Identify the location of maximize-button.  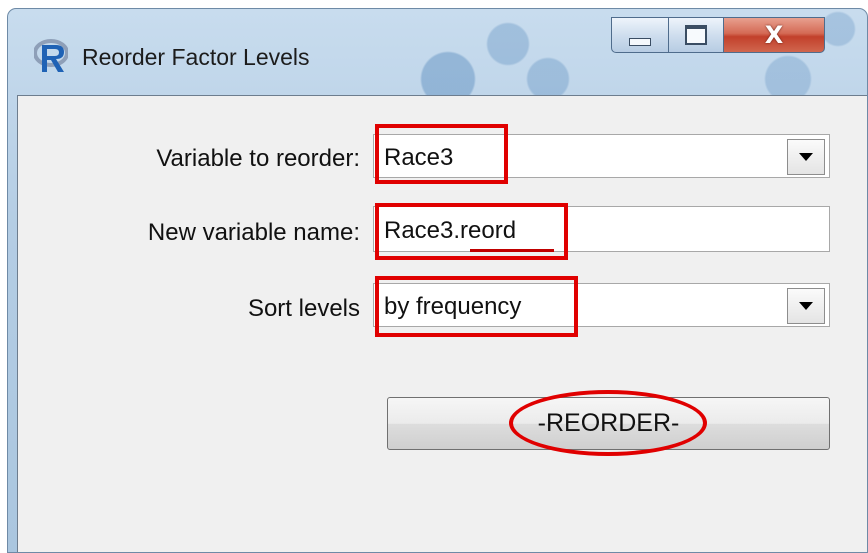
(696, 35).